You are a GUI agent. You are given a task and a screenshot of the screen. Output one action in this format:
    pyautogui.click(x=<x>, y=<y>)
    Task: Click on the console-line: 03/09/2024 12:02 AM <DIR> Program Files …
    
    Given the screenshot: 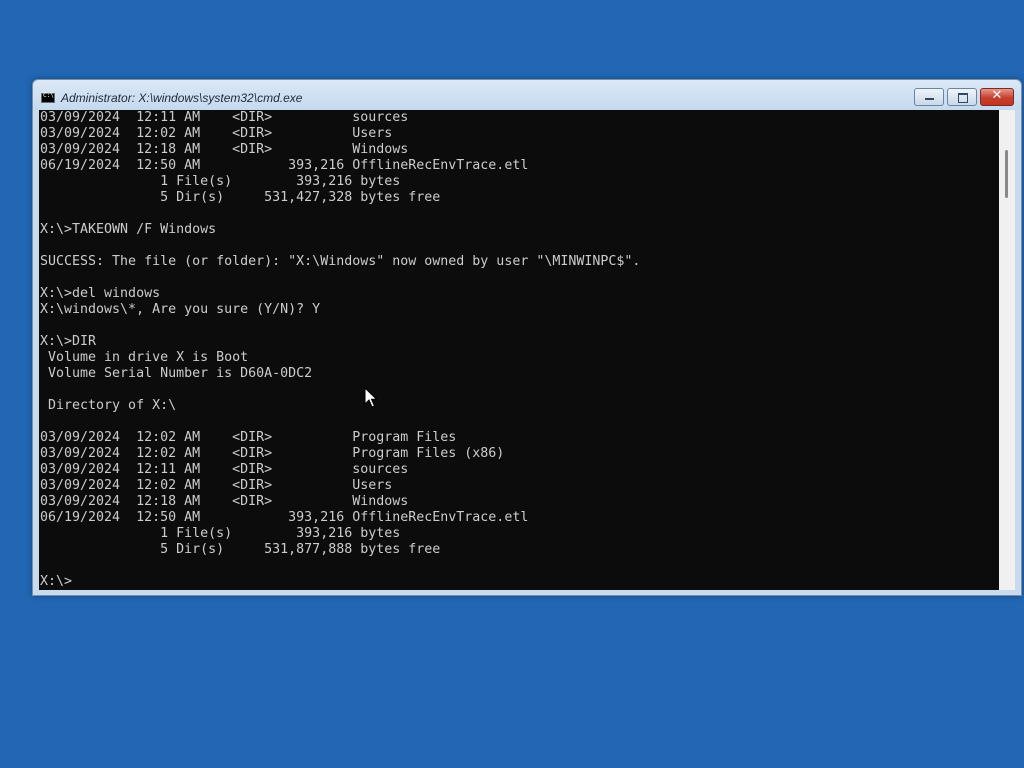 What is the action you would take?
    pyautogui.click(x=272, y=453)
    